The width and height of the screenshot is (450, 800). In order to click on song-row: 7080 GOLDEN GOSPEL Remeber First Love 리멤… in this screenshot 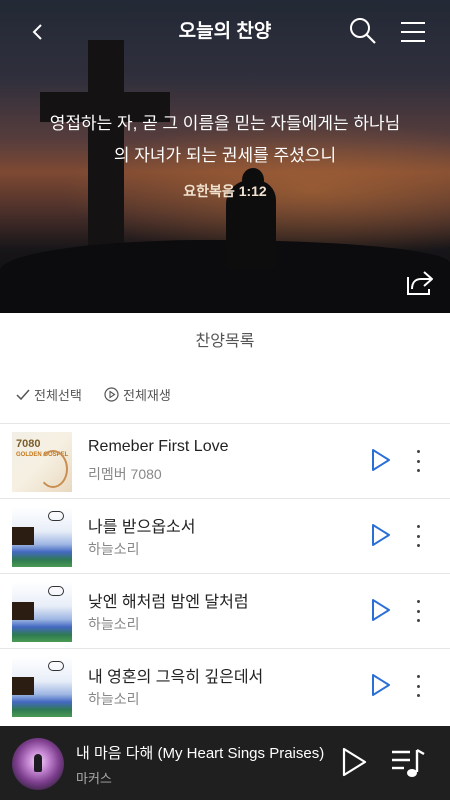, I will do `click(225, 460)`.